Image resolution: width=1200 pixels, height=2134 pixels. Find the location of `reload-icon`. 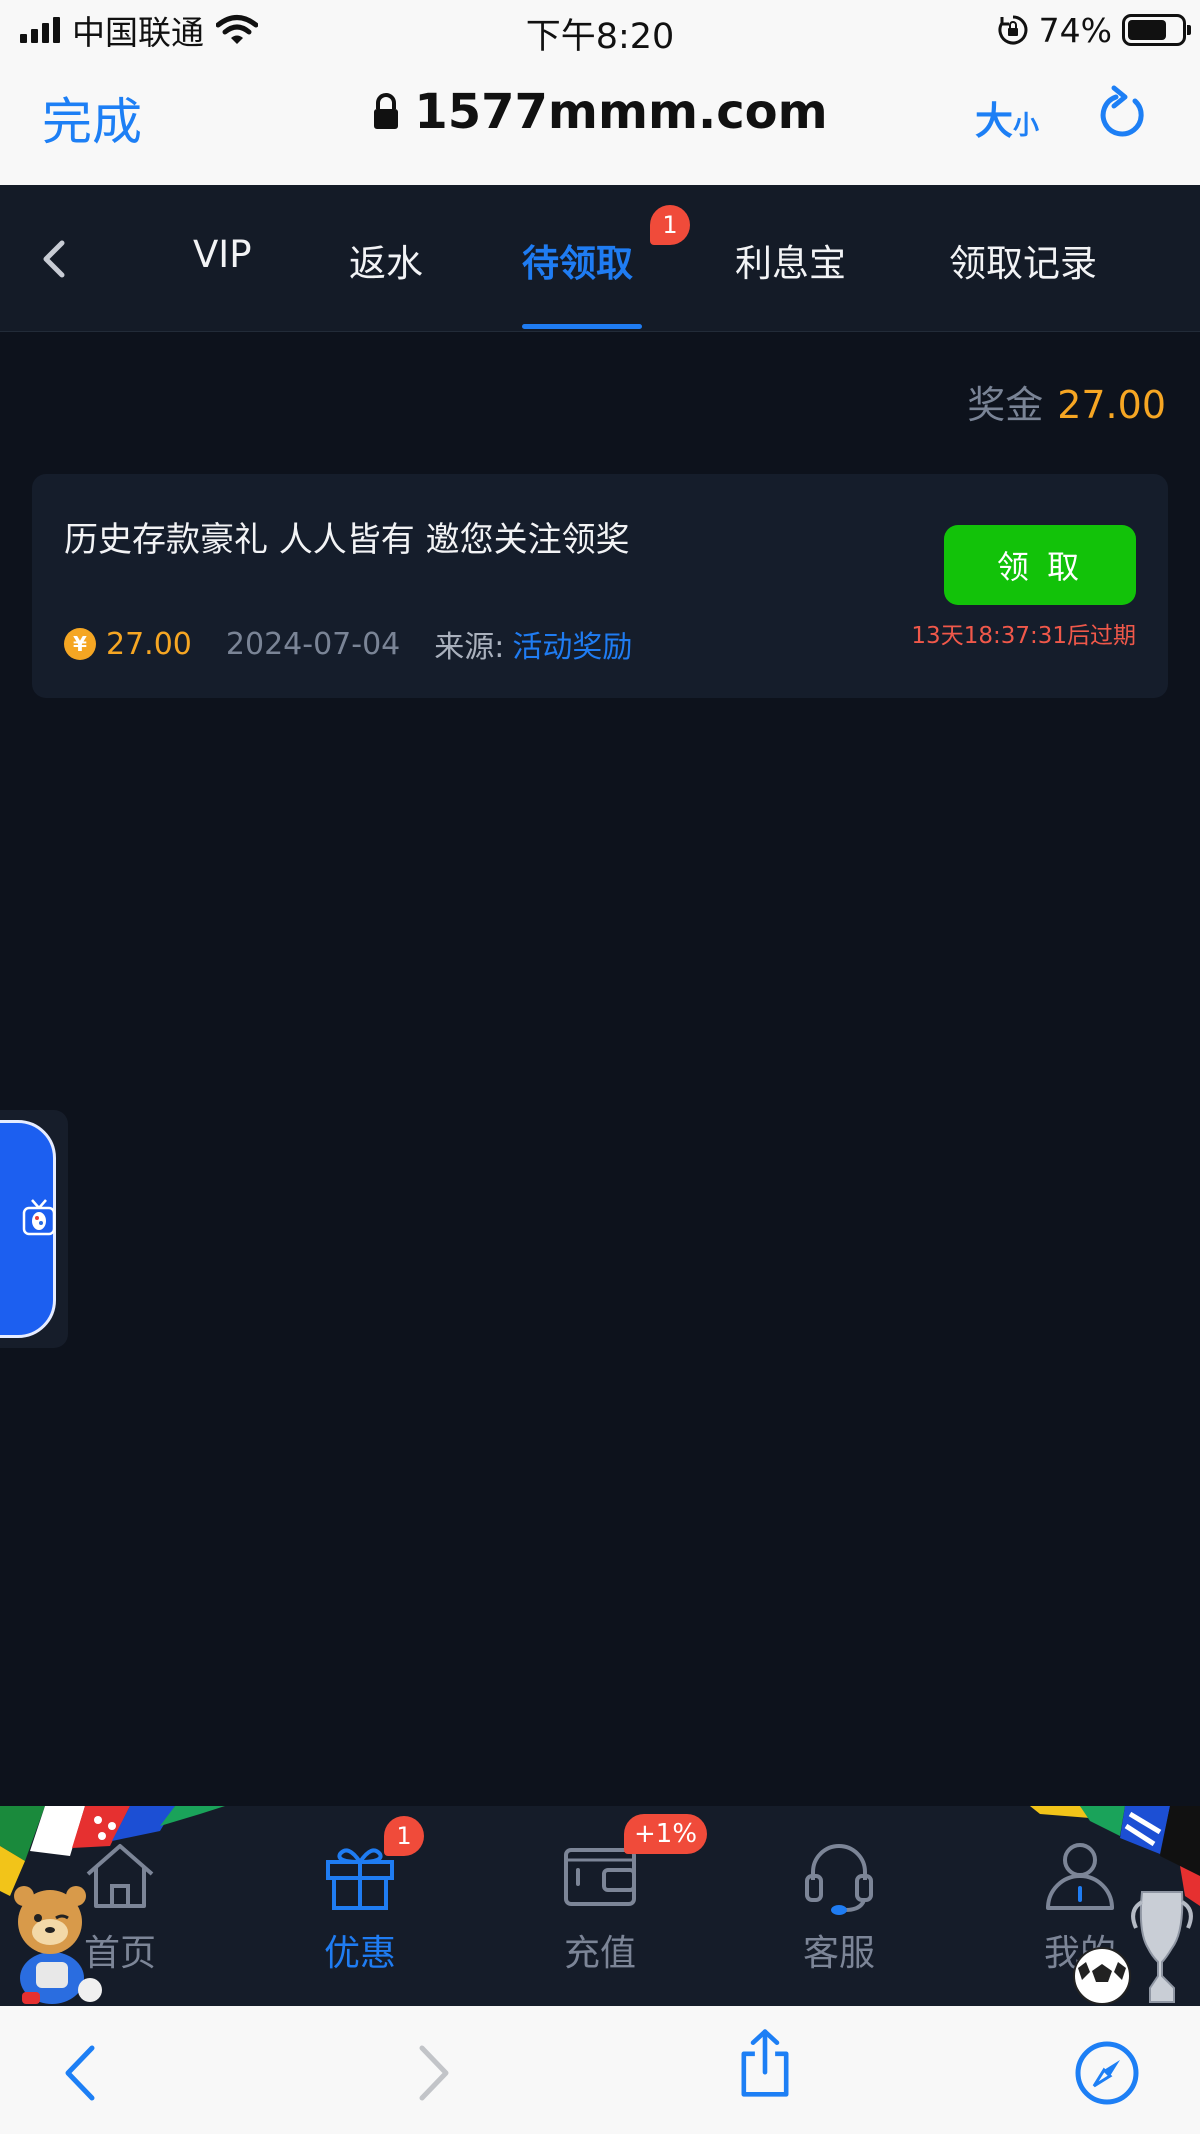

reload-icon is located at coordinates (1123, 114).